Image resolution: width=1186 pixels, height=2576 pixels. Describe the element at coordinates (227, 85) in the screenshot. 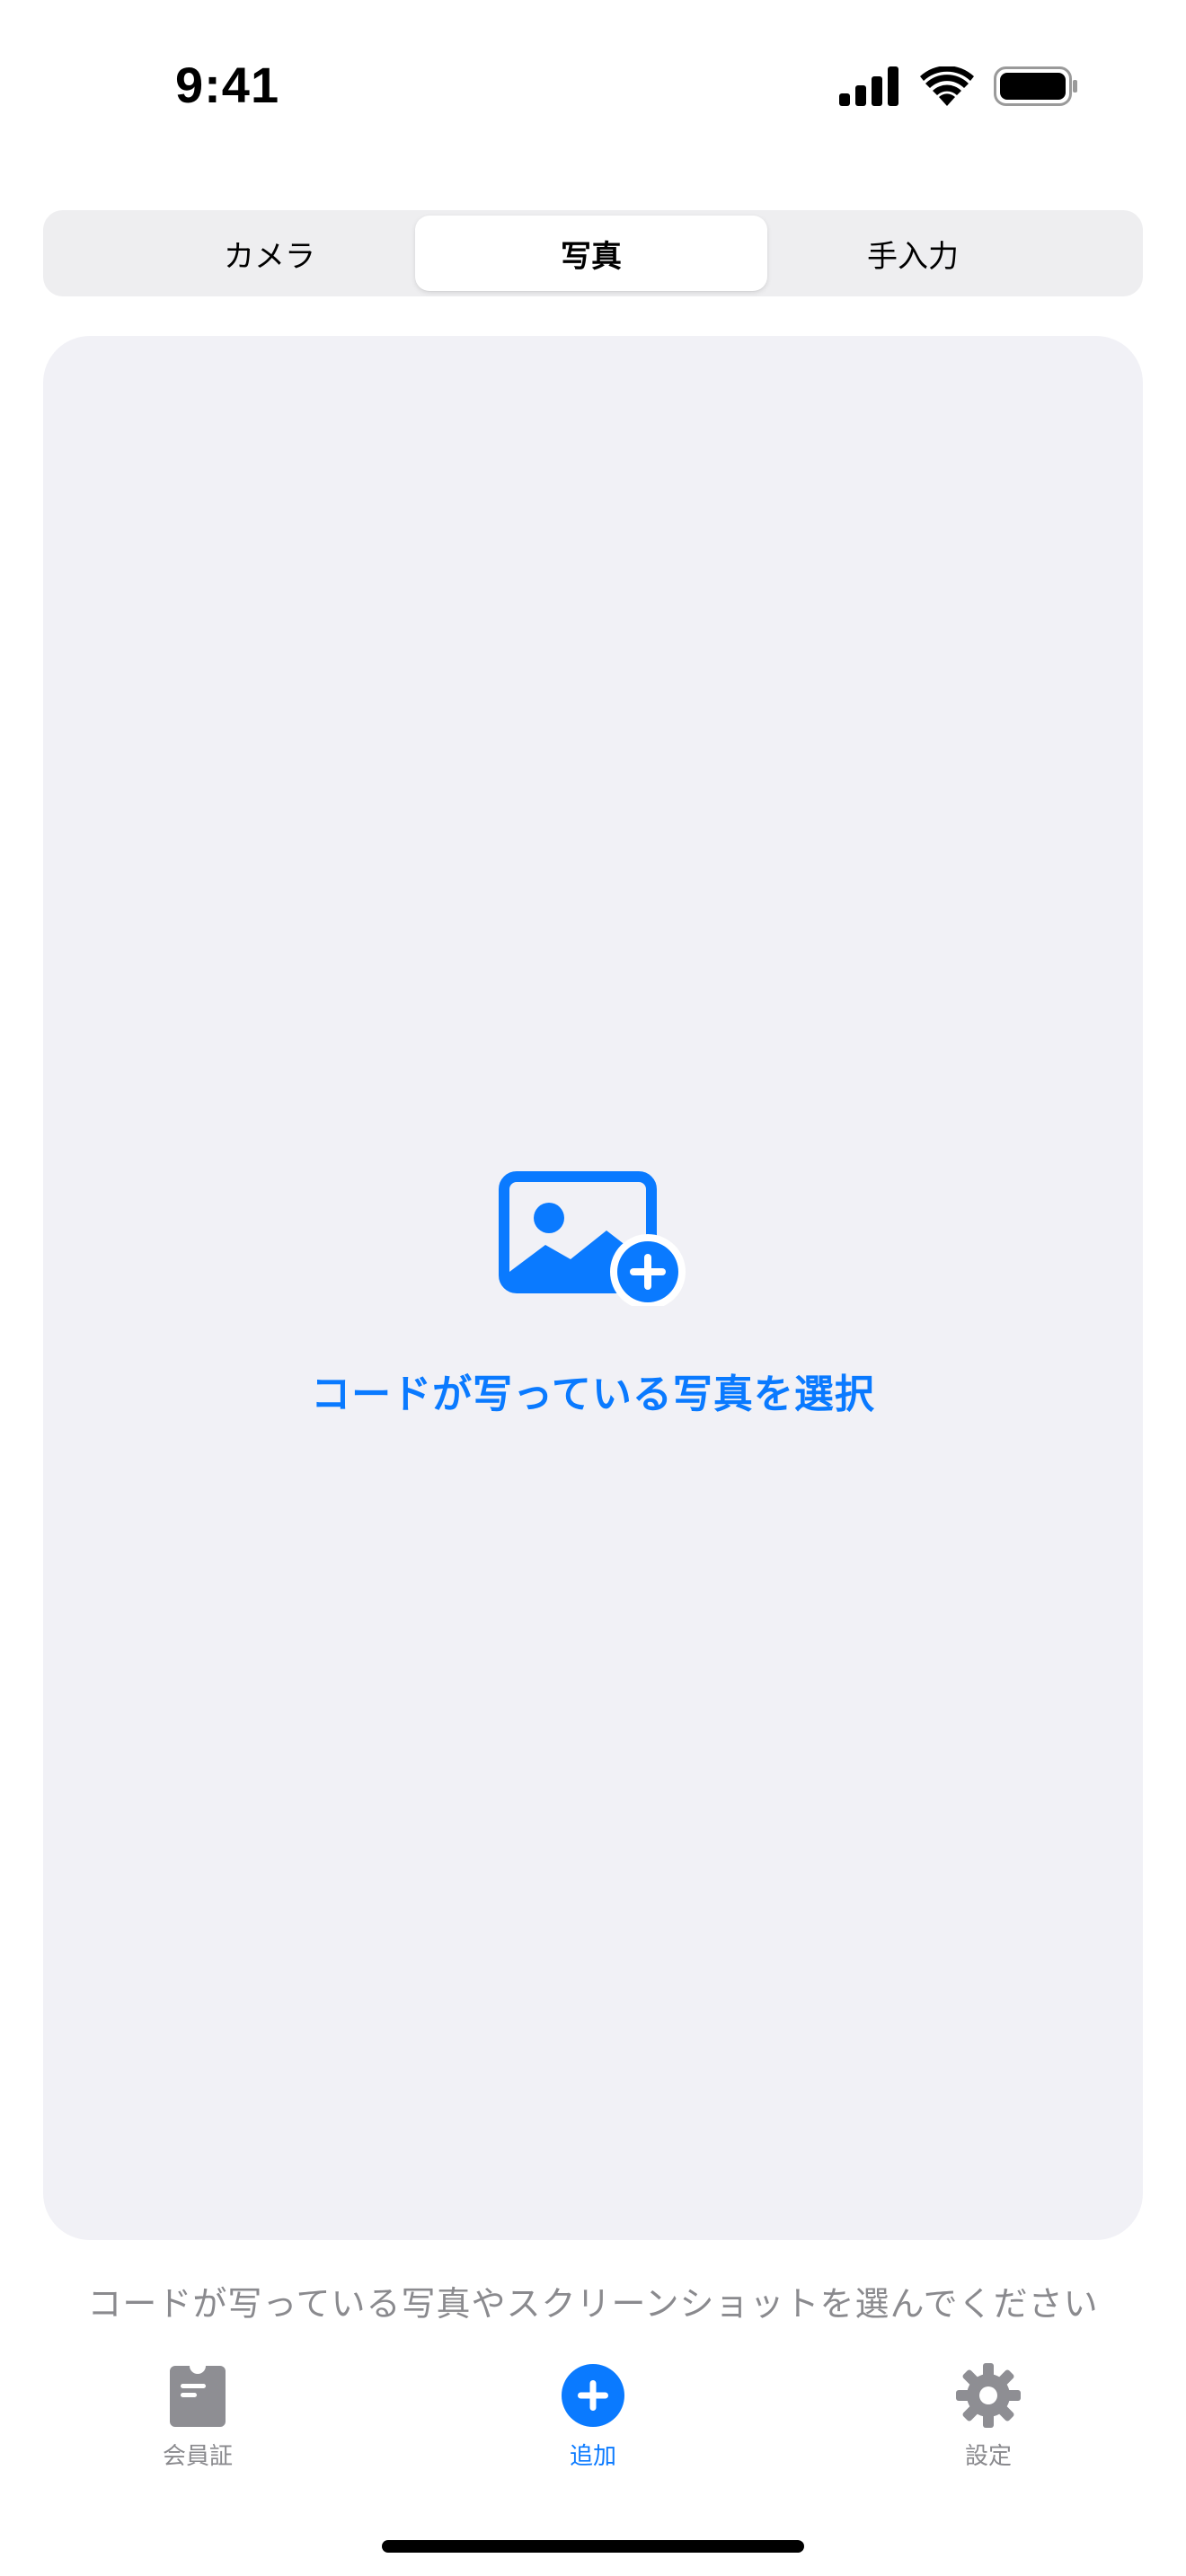

I see `status-time: 9:41` at that location.